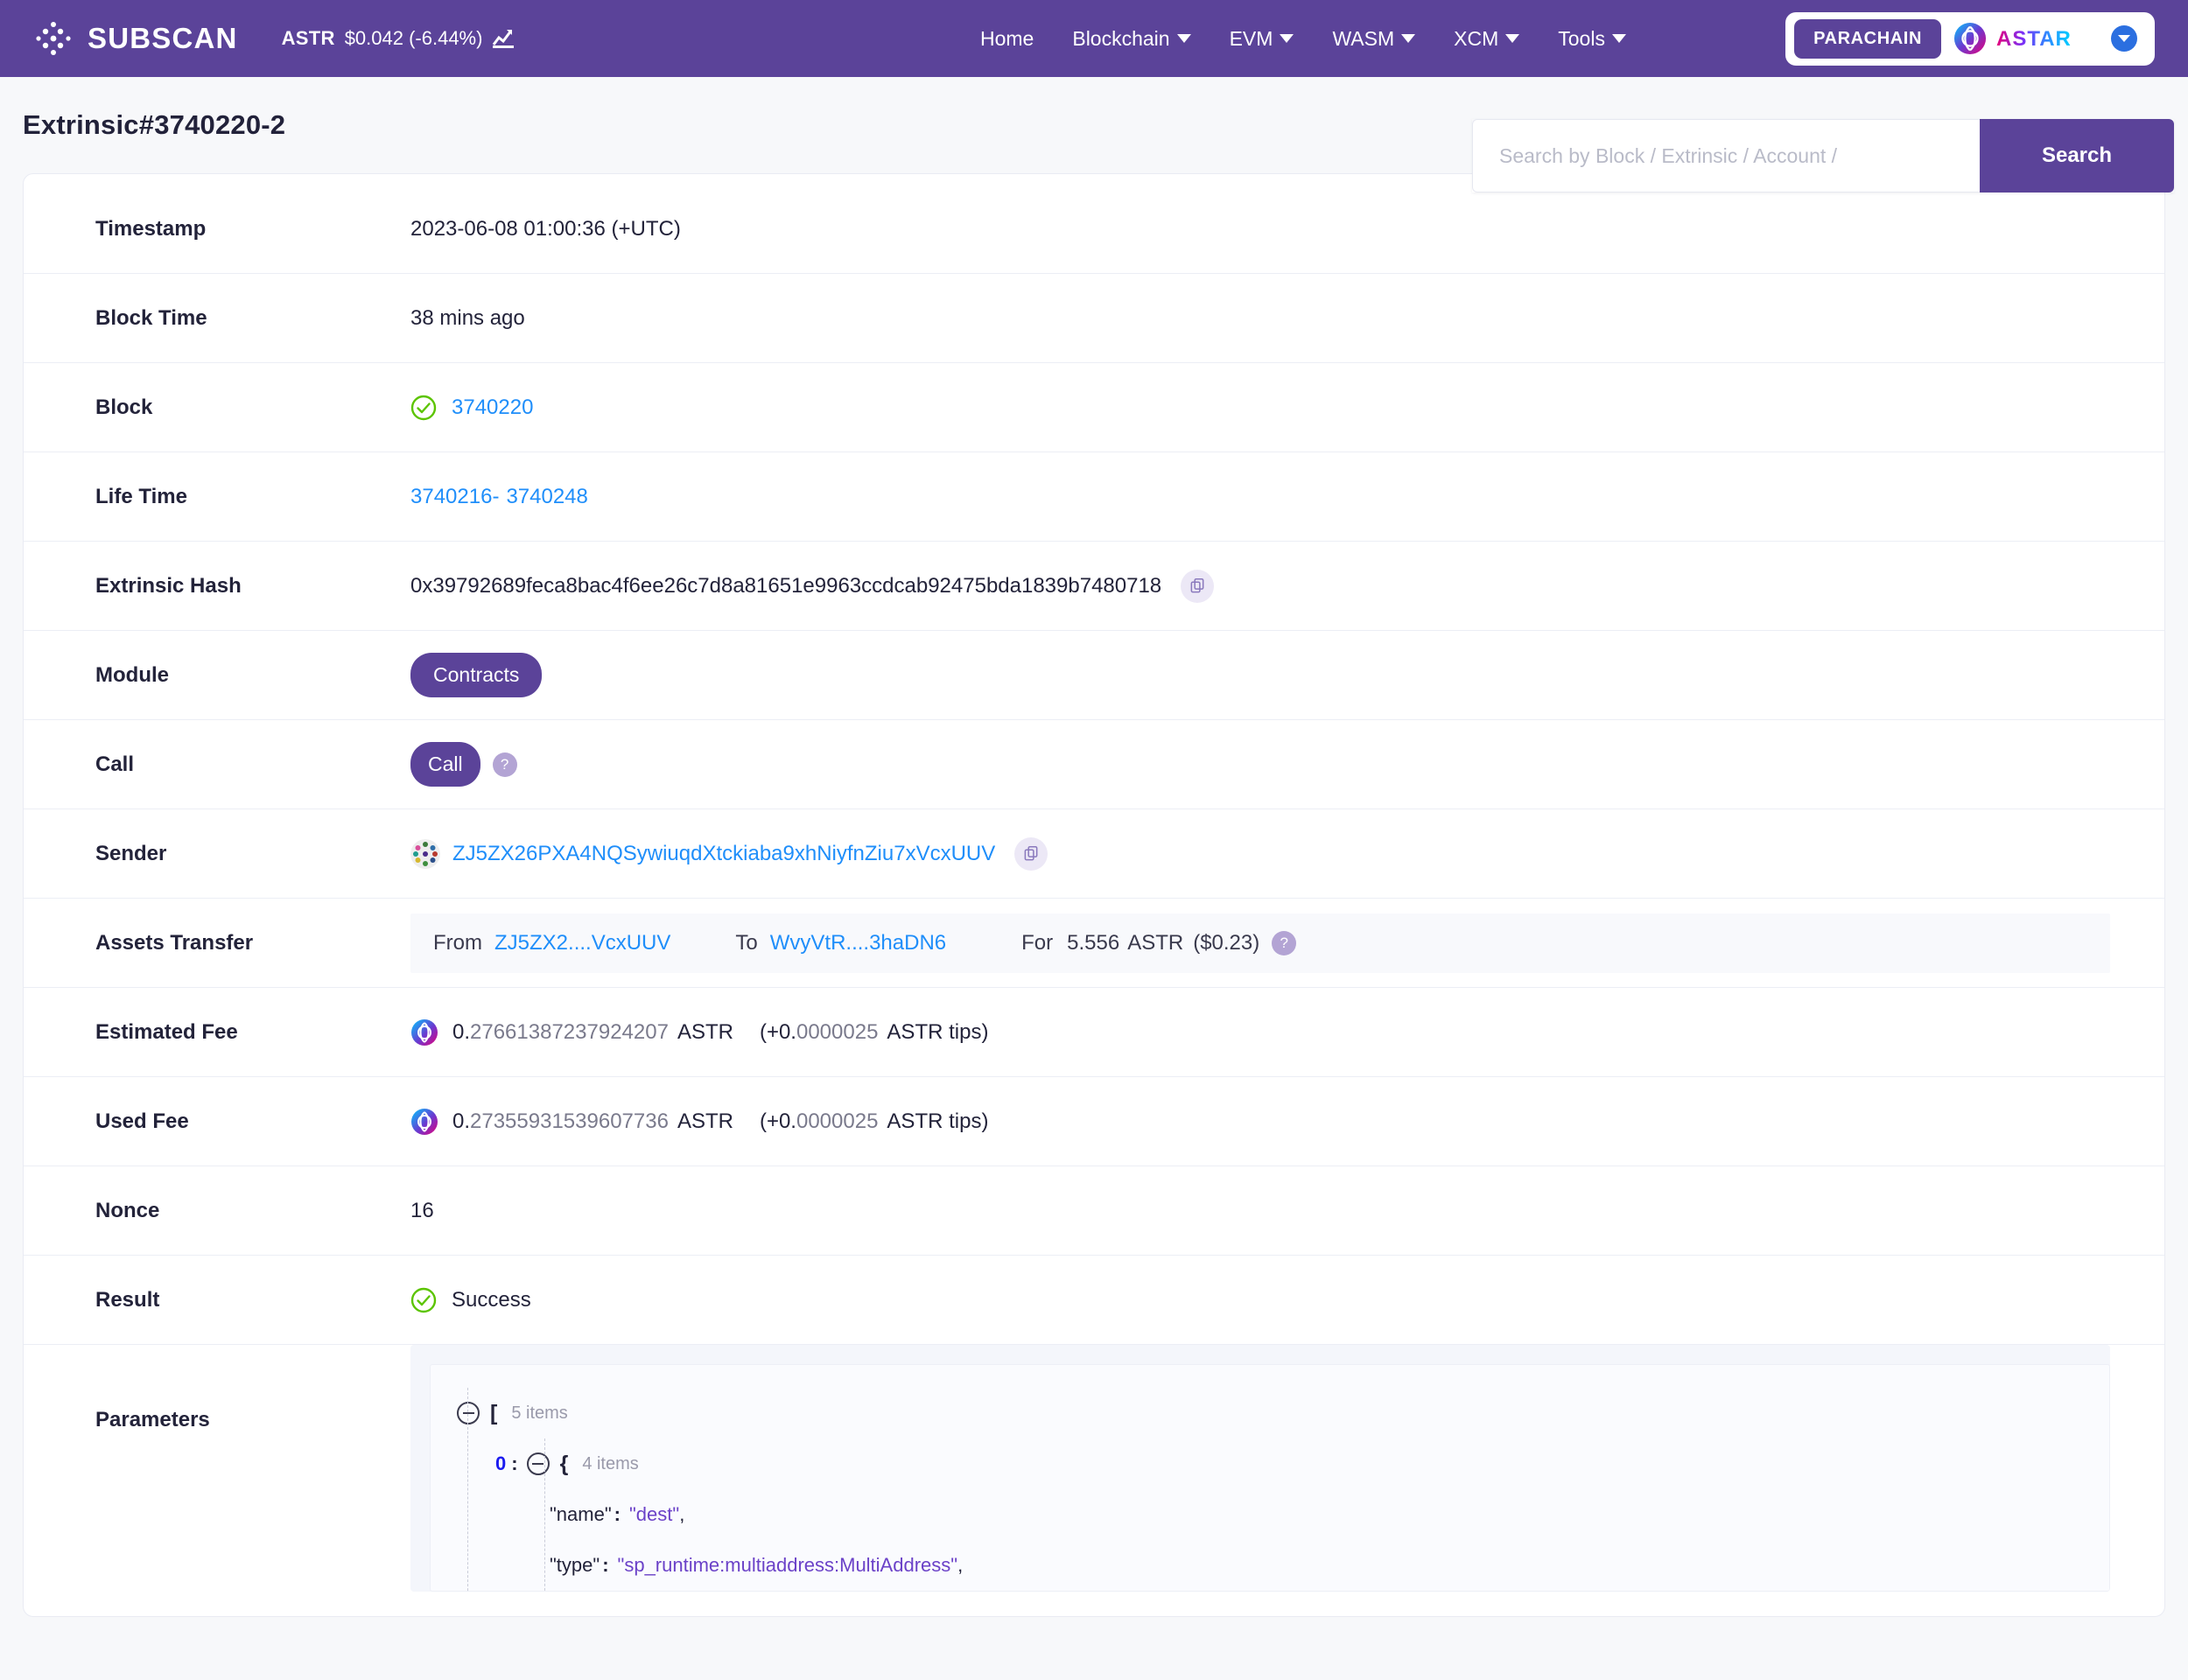 This screenshot has width=2188, height=1680. What do you see at coordinates (858, 943) in the screenshot?
I see `transfer-to-address-link: WvyVtR....3haDN6` at bounding box center [858, 943].